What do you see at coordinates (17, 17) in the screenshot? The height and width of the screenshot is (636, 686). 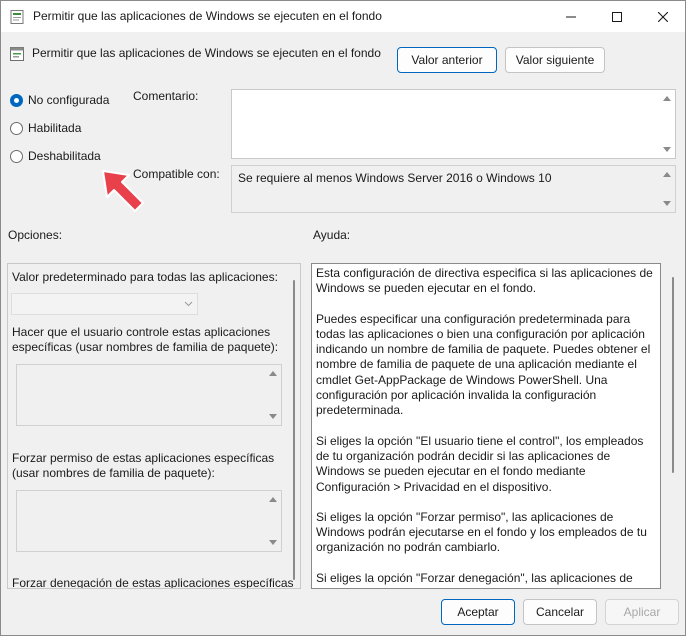 I see `policy-app-icon` at bounding box center [17, 17].